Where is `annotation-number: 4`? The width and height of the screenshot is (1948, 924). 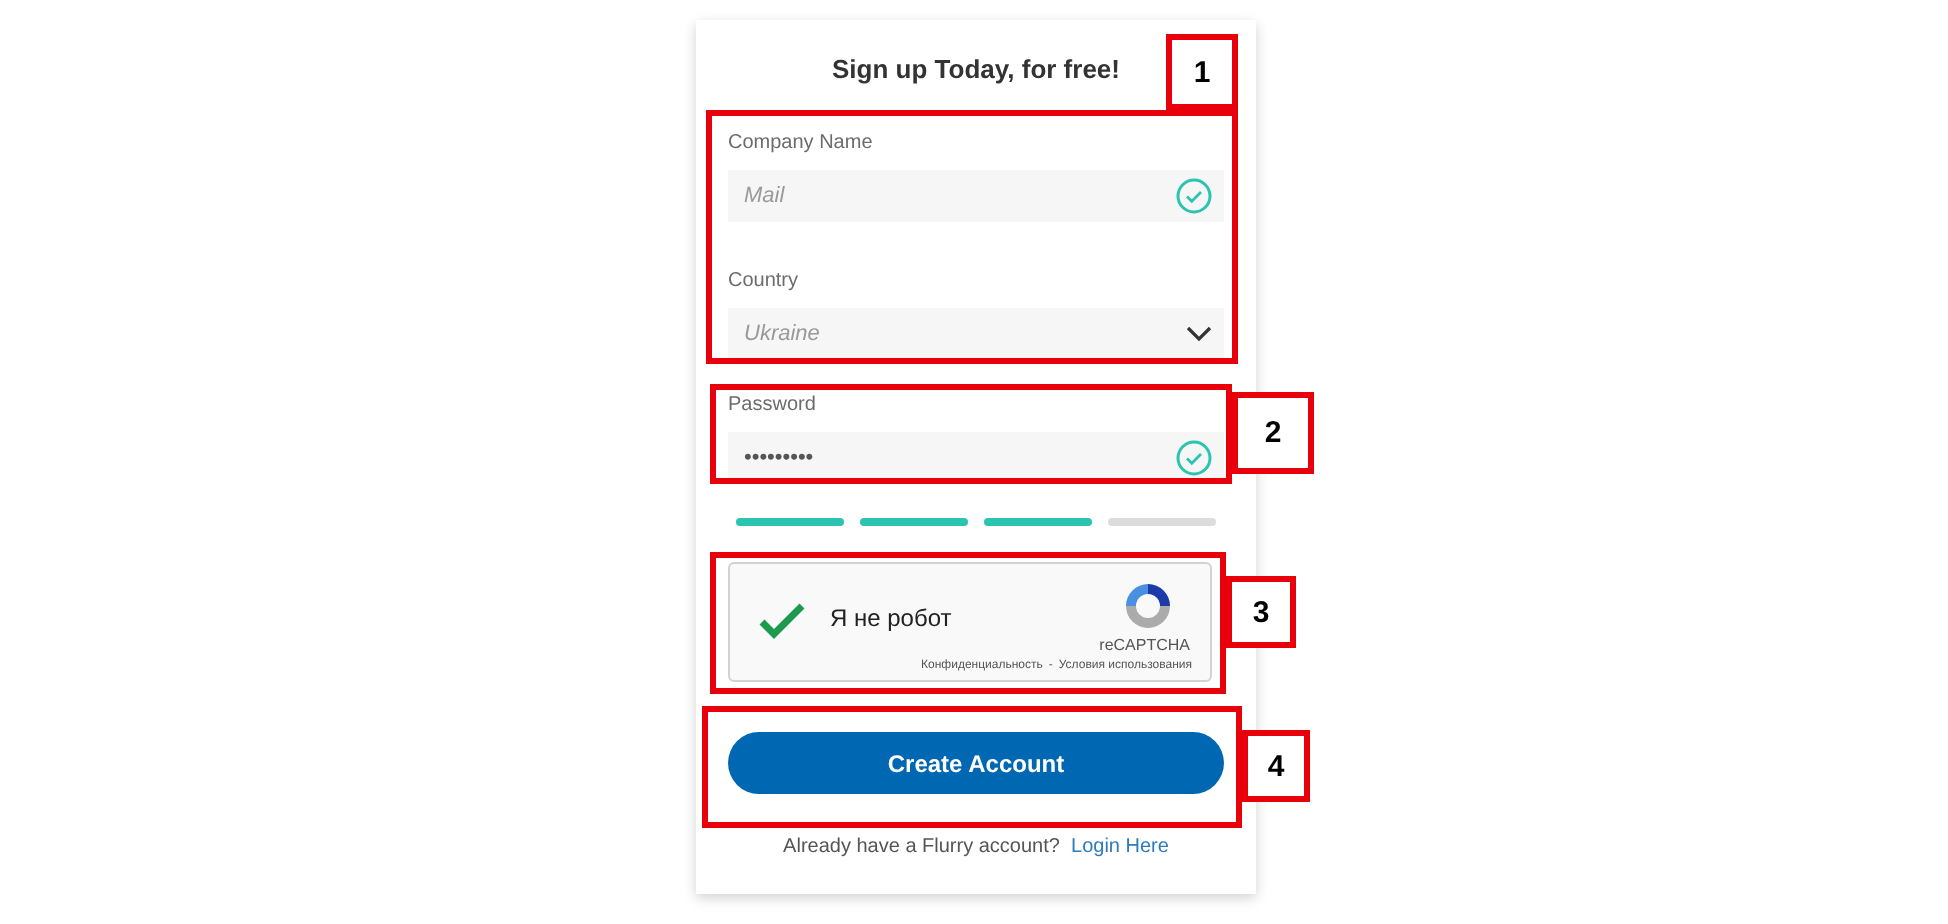
annotation-number: 4 is located at coordinates (1276, 766).